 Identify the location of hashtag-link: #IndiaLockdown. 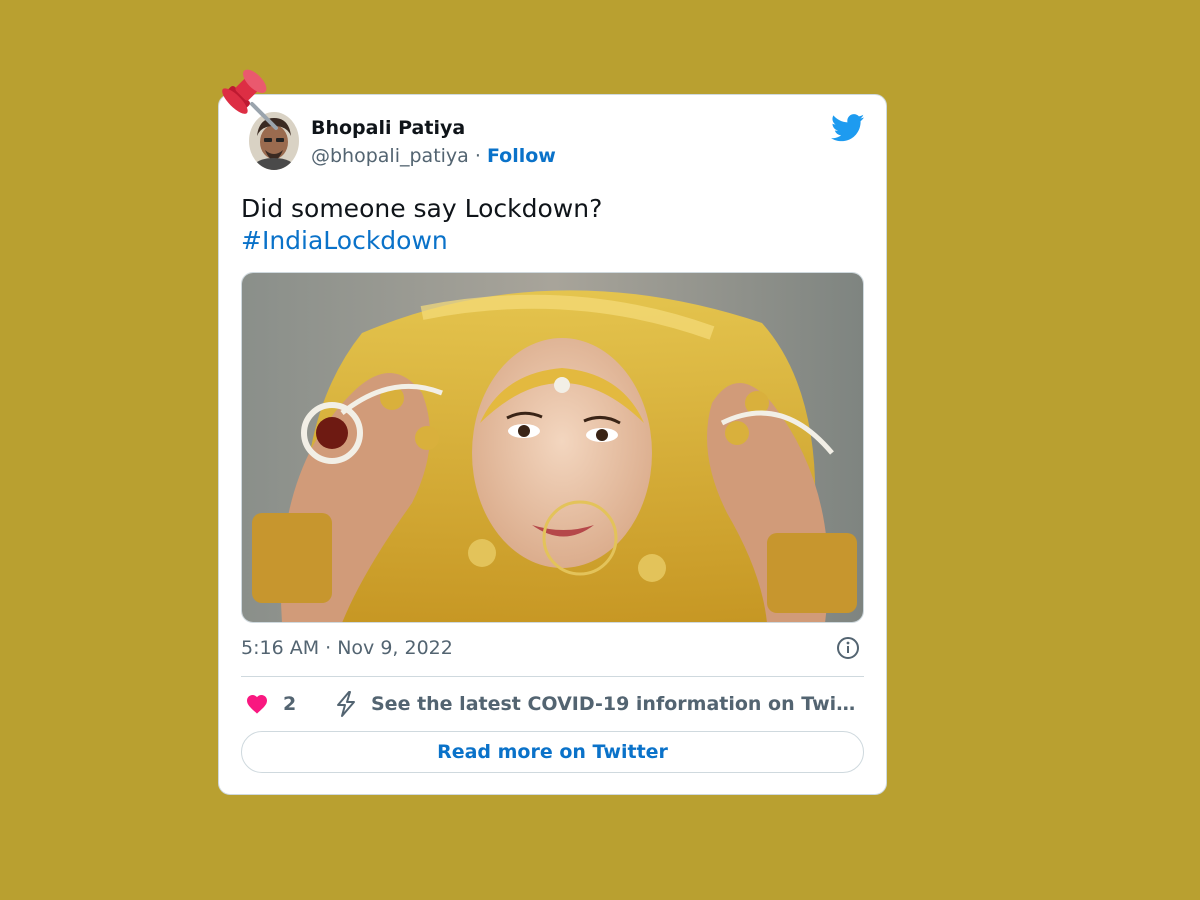
(421, 241).